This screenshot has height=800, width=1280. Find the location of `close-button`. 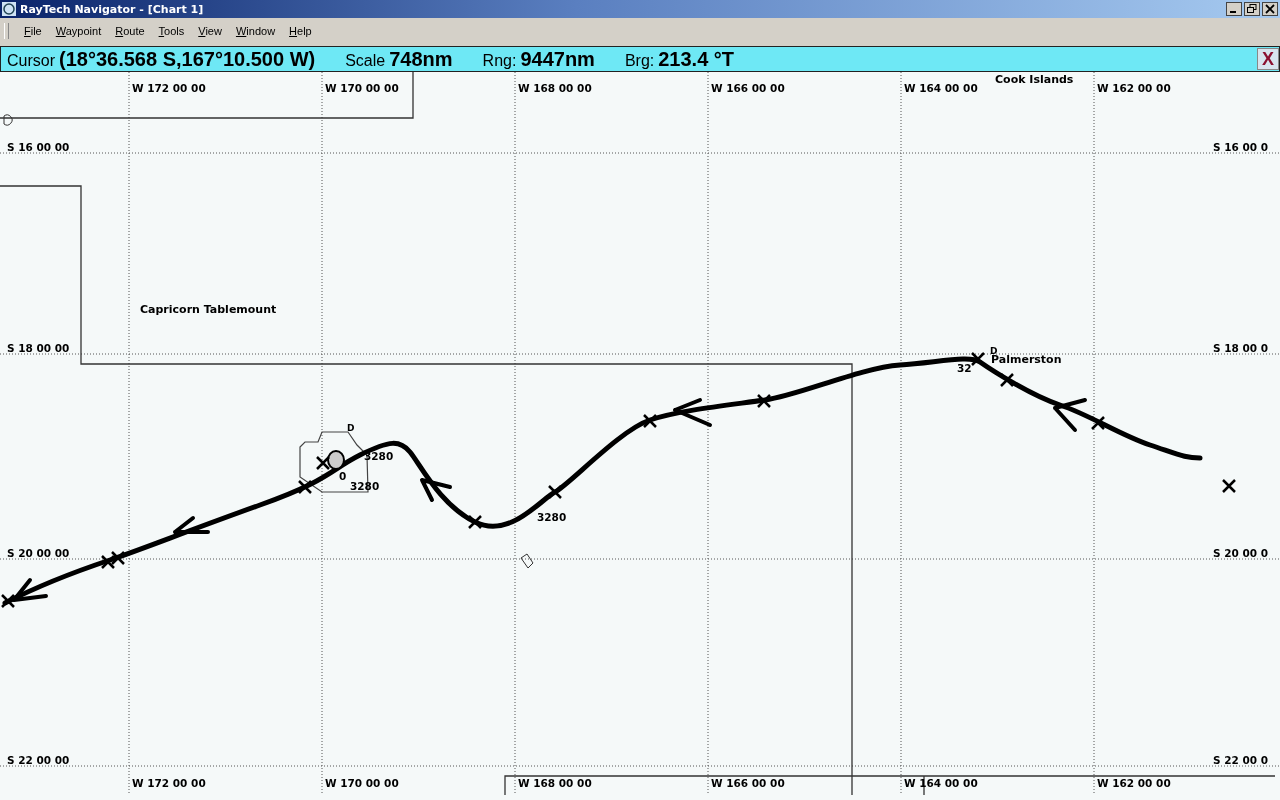

close-button is located at coordinates (1270, 9).